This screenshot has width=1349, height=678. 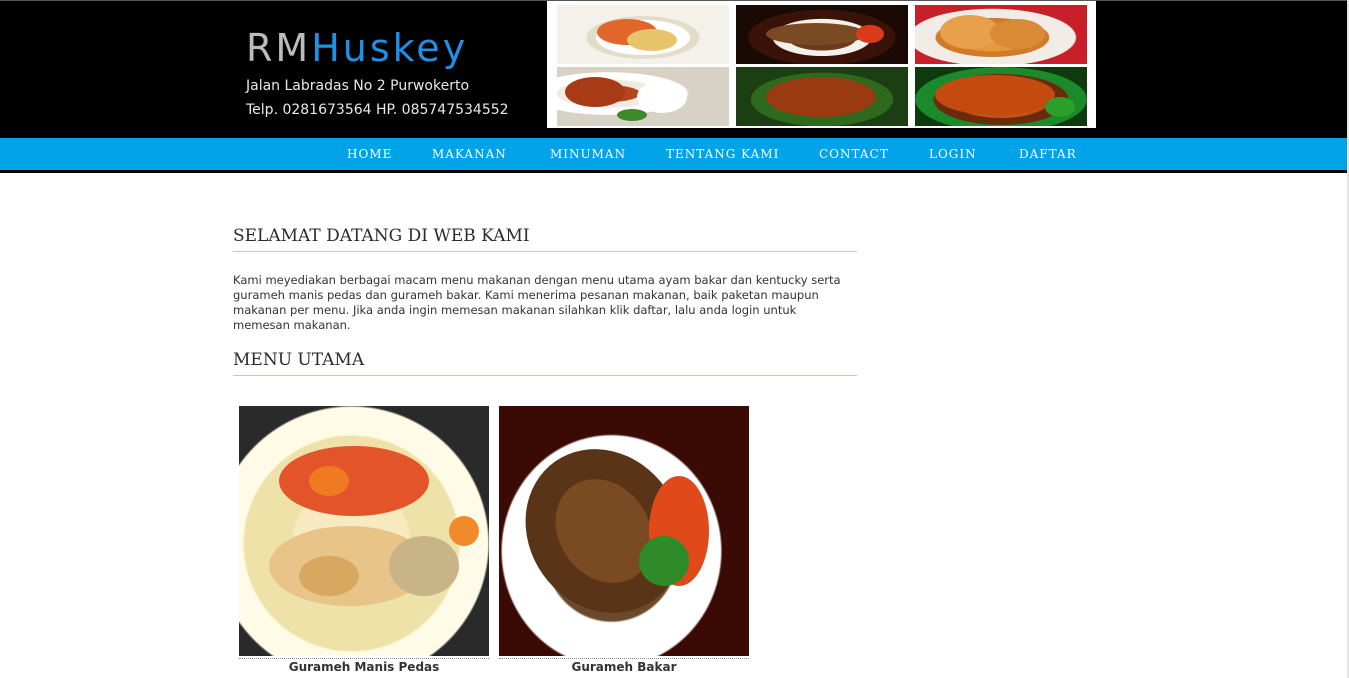 I want to click on food-banner-collage, so click(x=821, y=64).